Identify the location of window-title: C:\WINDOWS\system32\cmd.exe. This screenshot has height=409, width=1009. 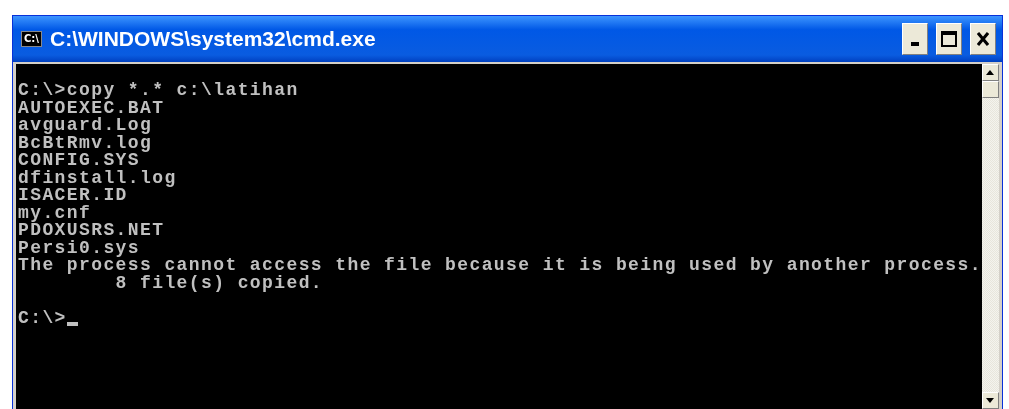
(213, 39).